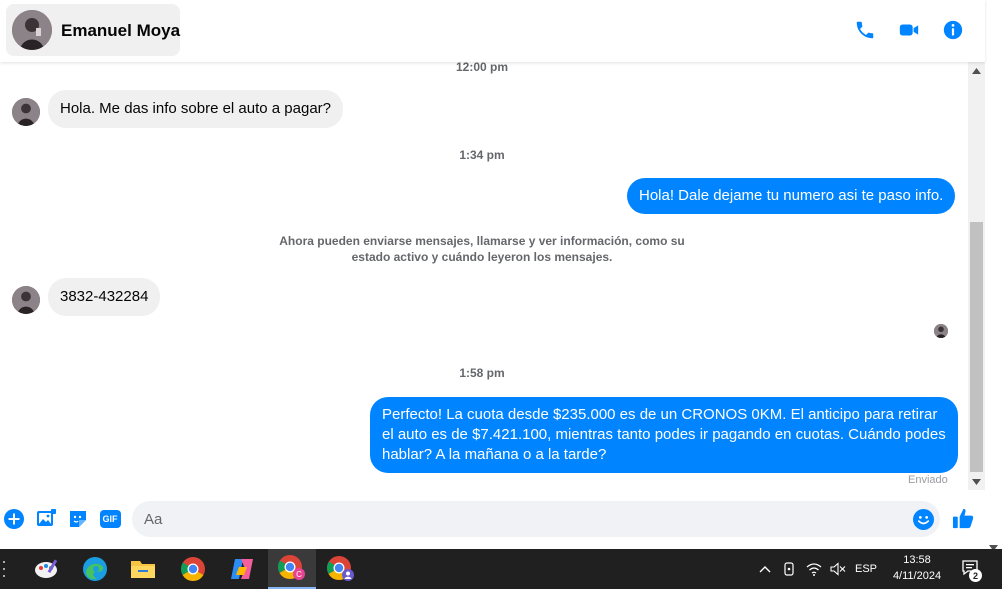 Image resolution: width=1002 pixels, height=589 pixels. What do you see at coordinates (47, 569) in the screenshot?
I see `paint-icon` at bounding box center [47, 569].